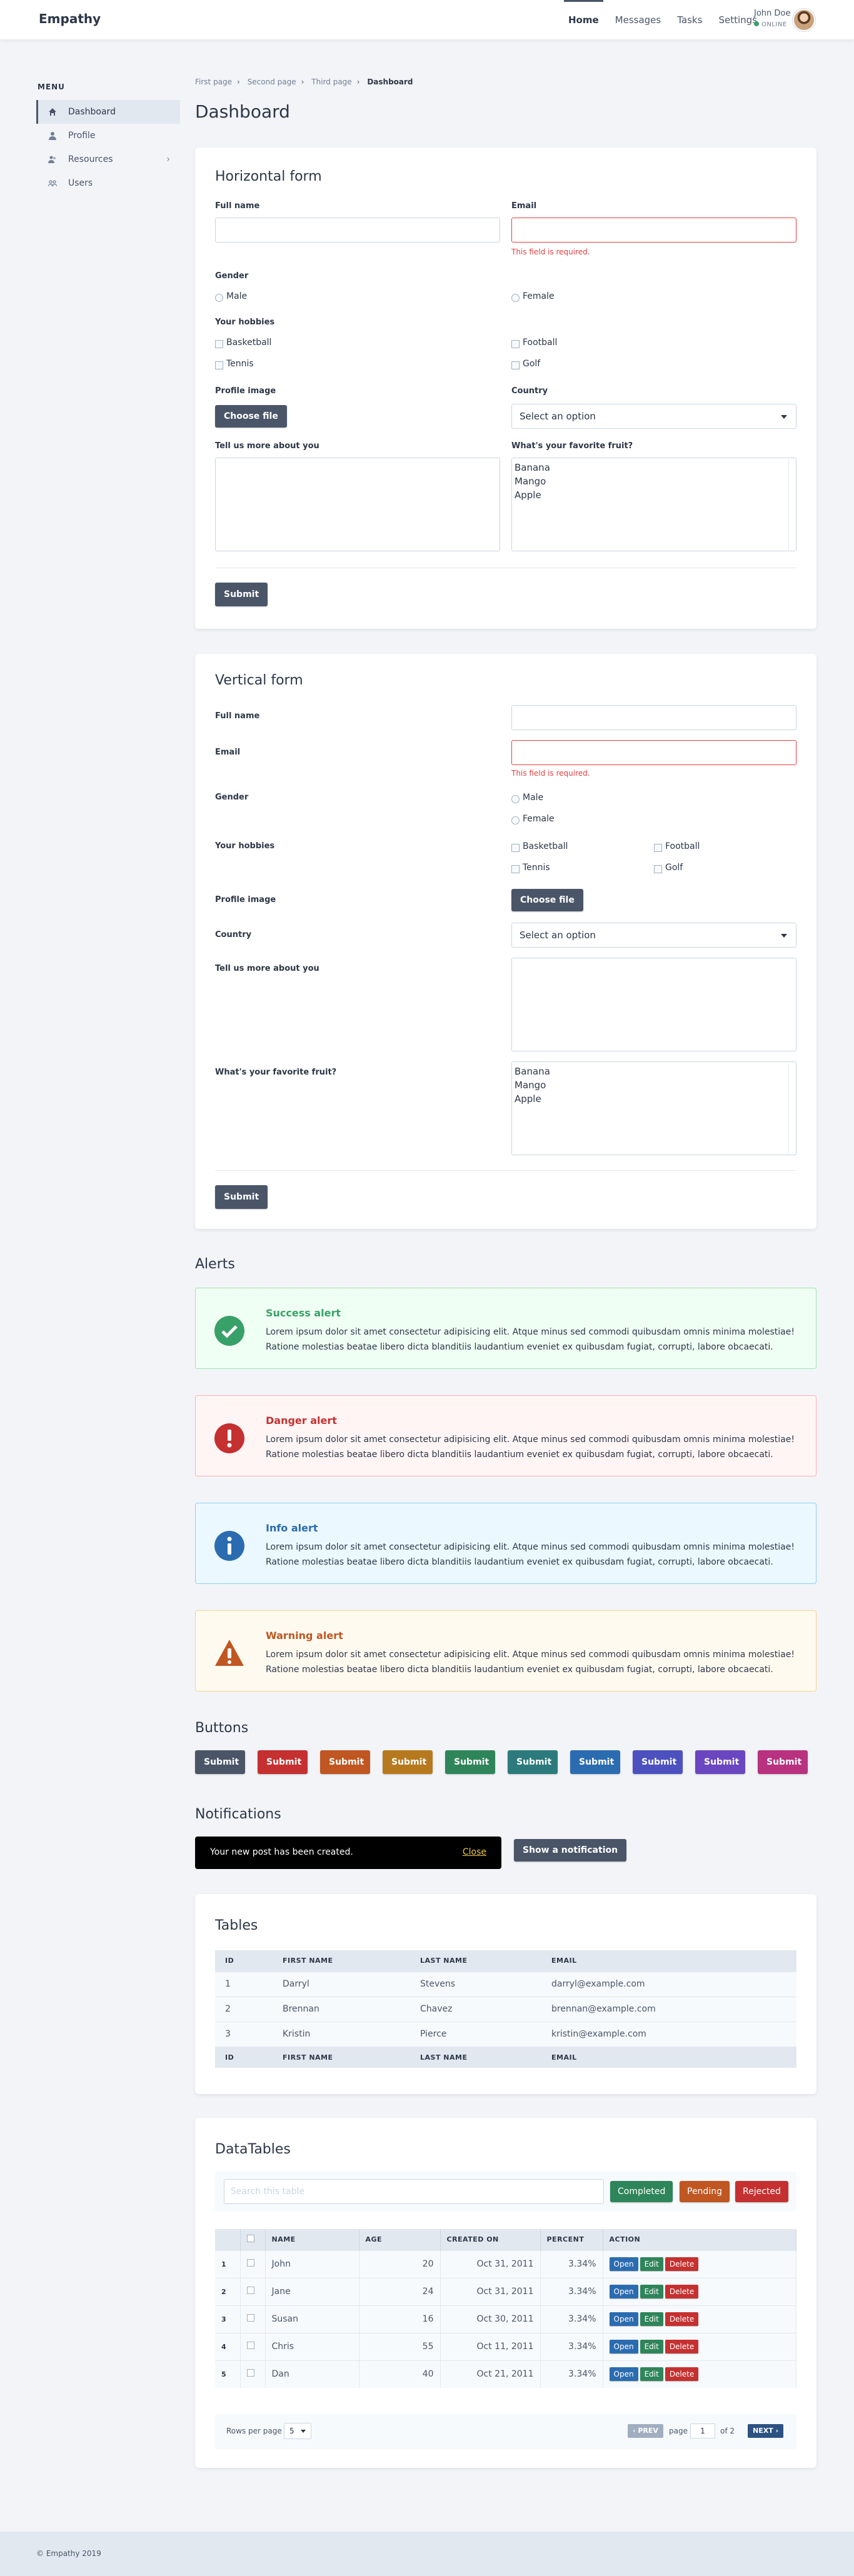 This screenshot has height=2576, width=854. What do you see at coordinates (804, 20) in the screenshot?
I see `avatar` at bounding box center [804, 20].